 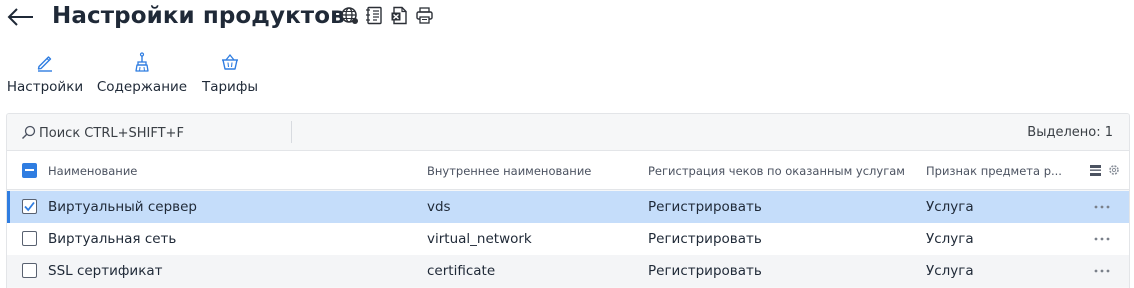 I want to click on search-divider, so click(x=291, y=132).